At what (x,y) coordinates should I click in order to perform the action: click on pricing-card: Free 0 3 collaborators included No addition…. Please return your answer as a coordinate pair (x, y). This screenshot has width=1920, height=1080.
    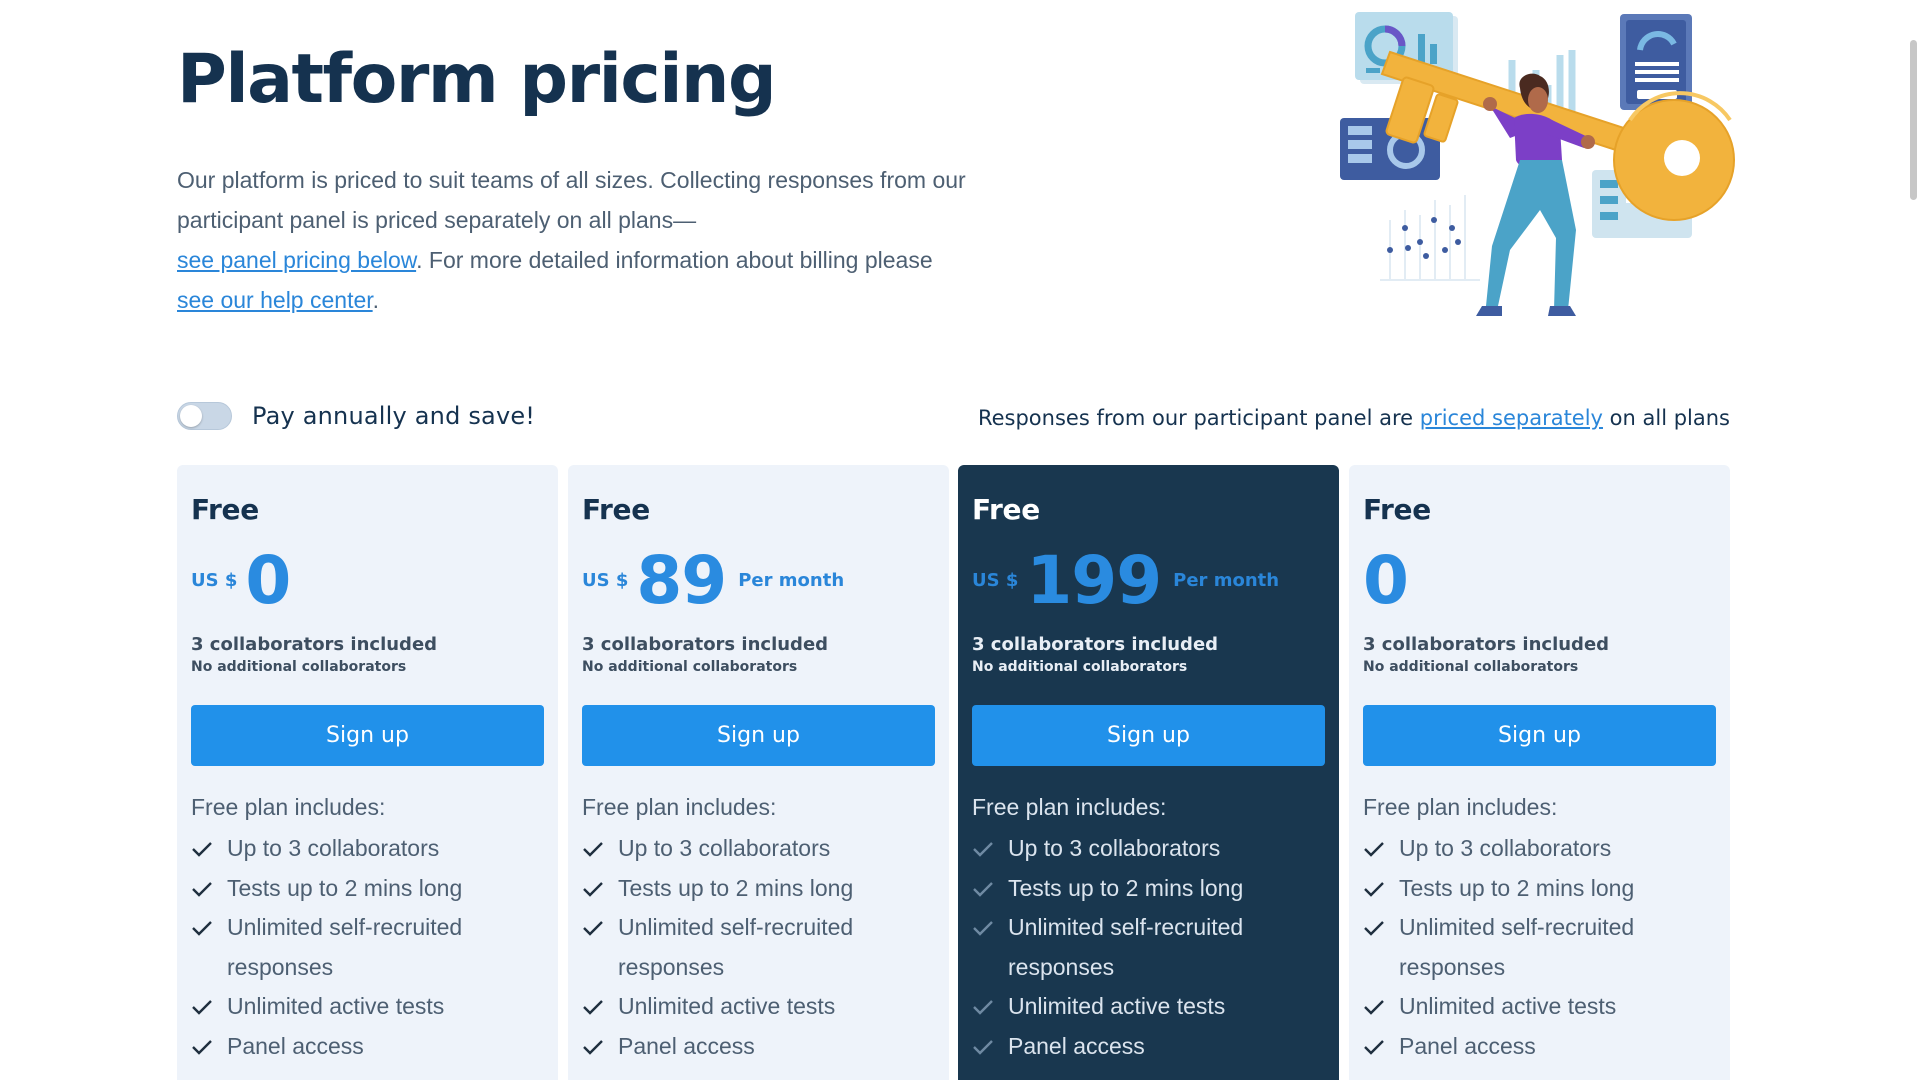
    Looking at the image, I should click on (1539, 772).